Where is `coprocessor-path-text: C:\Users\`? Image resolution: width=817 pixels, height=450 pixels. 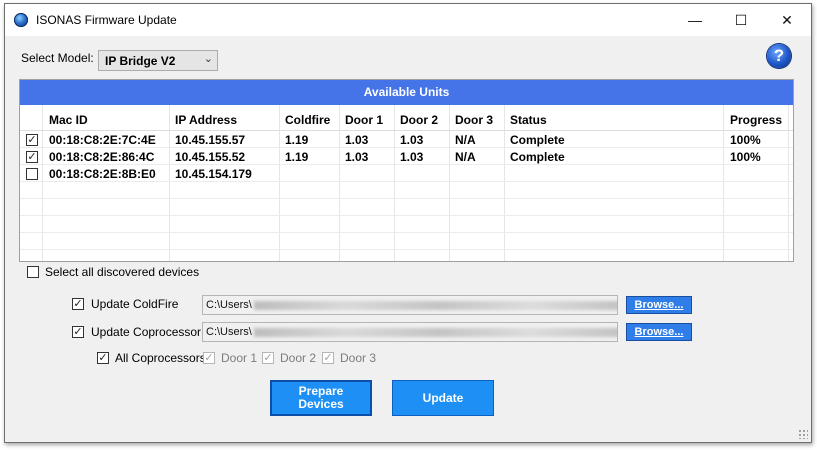 coprocessor-path-text: C:\Users\ is located at coordinates (229, 332).